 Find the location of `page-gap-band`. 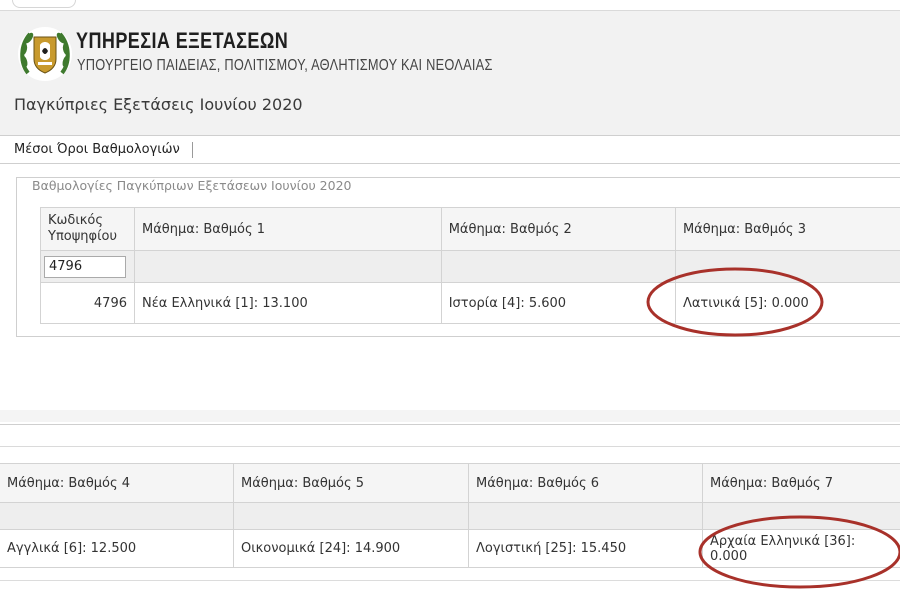

page-gap-band is located at coordinates (450, 416).